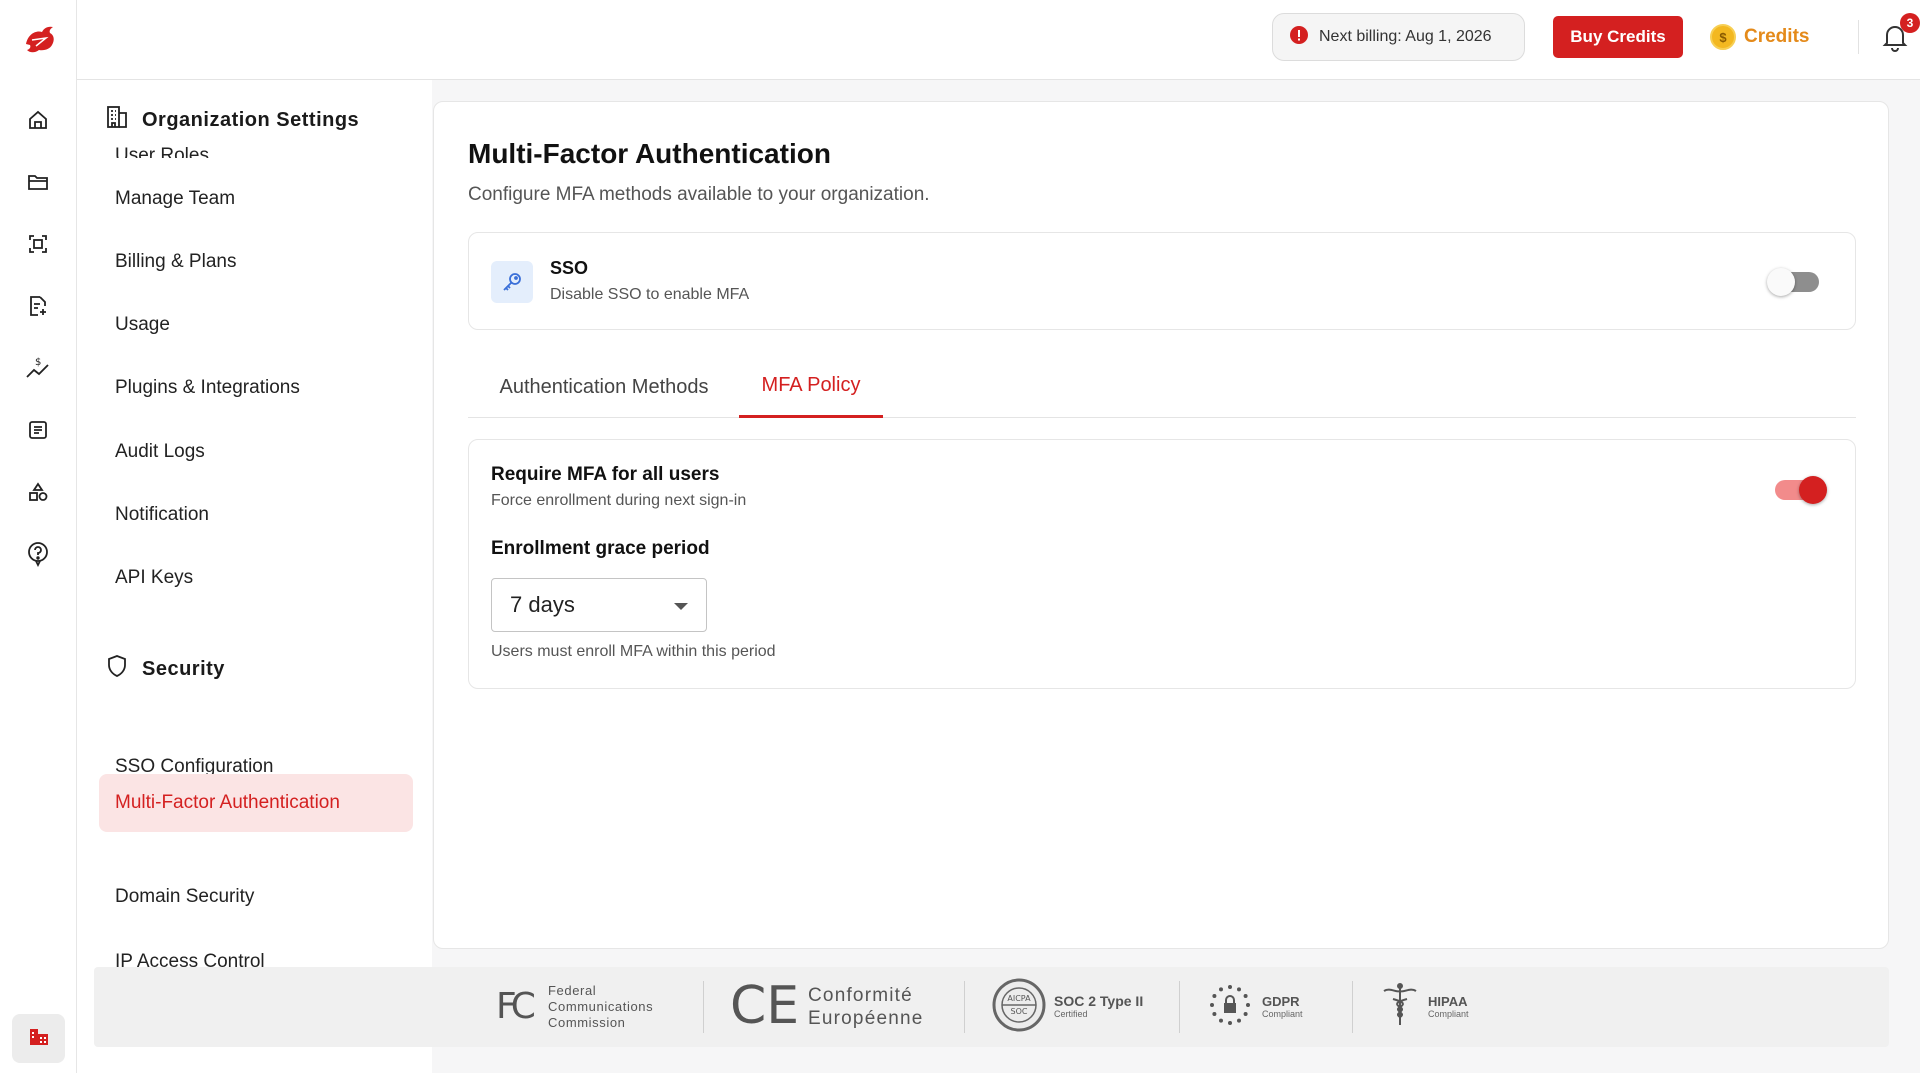 This screenshot has height=1073, width=1920. I want to click on sso-description: Disable SSO to enable MFA, so click(650, 294).